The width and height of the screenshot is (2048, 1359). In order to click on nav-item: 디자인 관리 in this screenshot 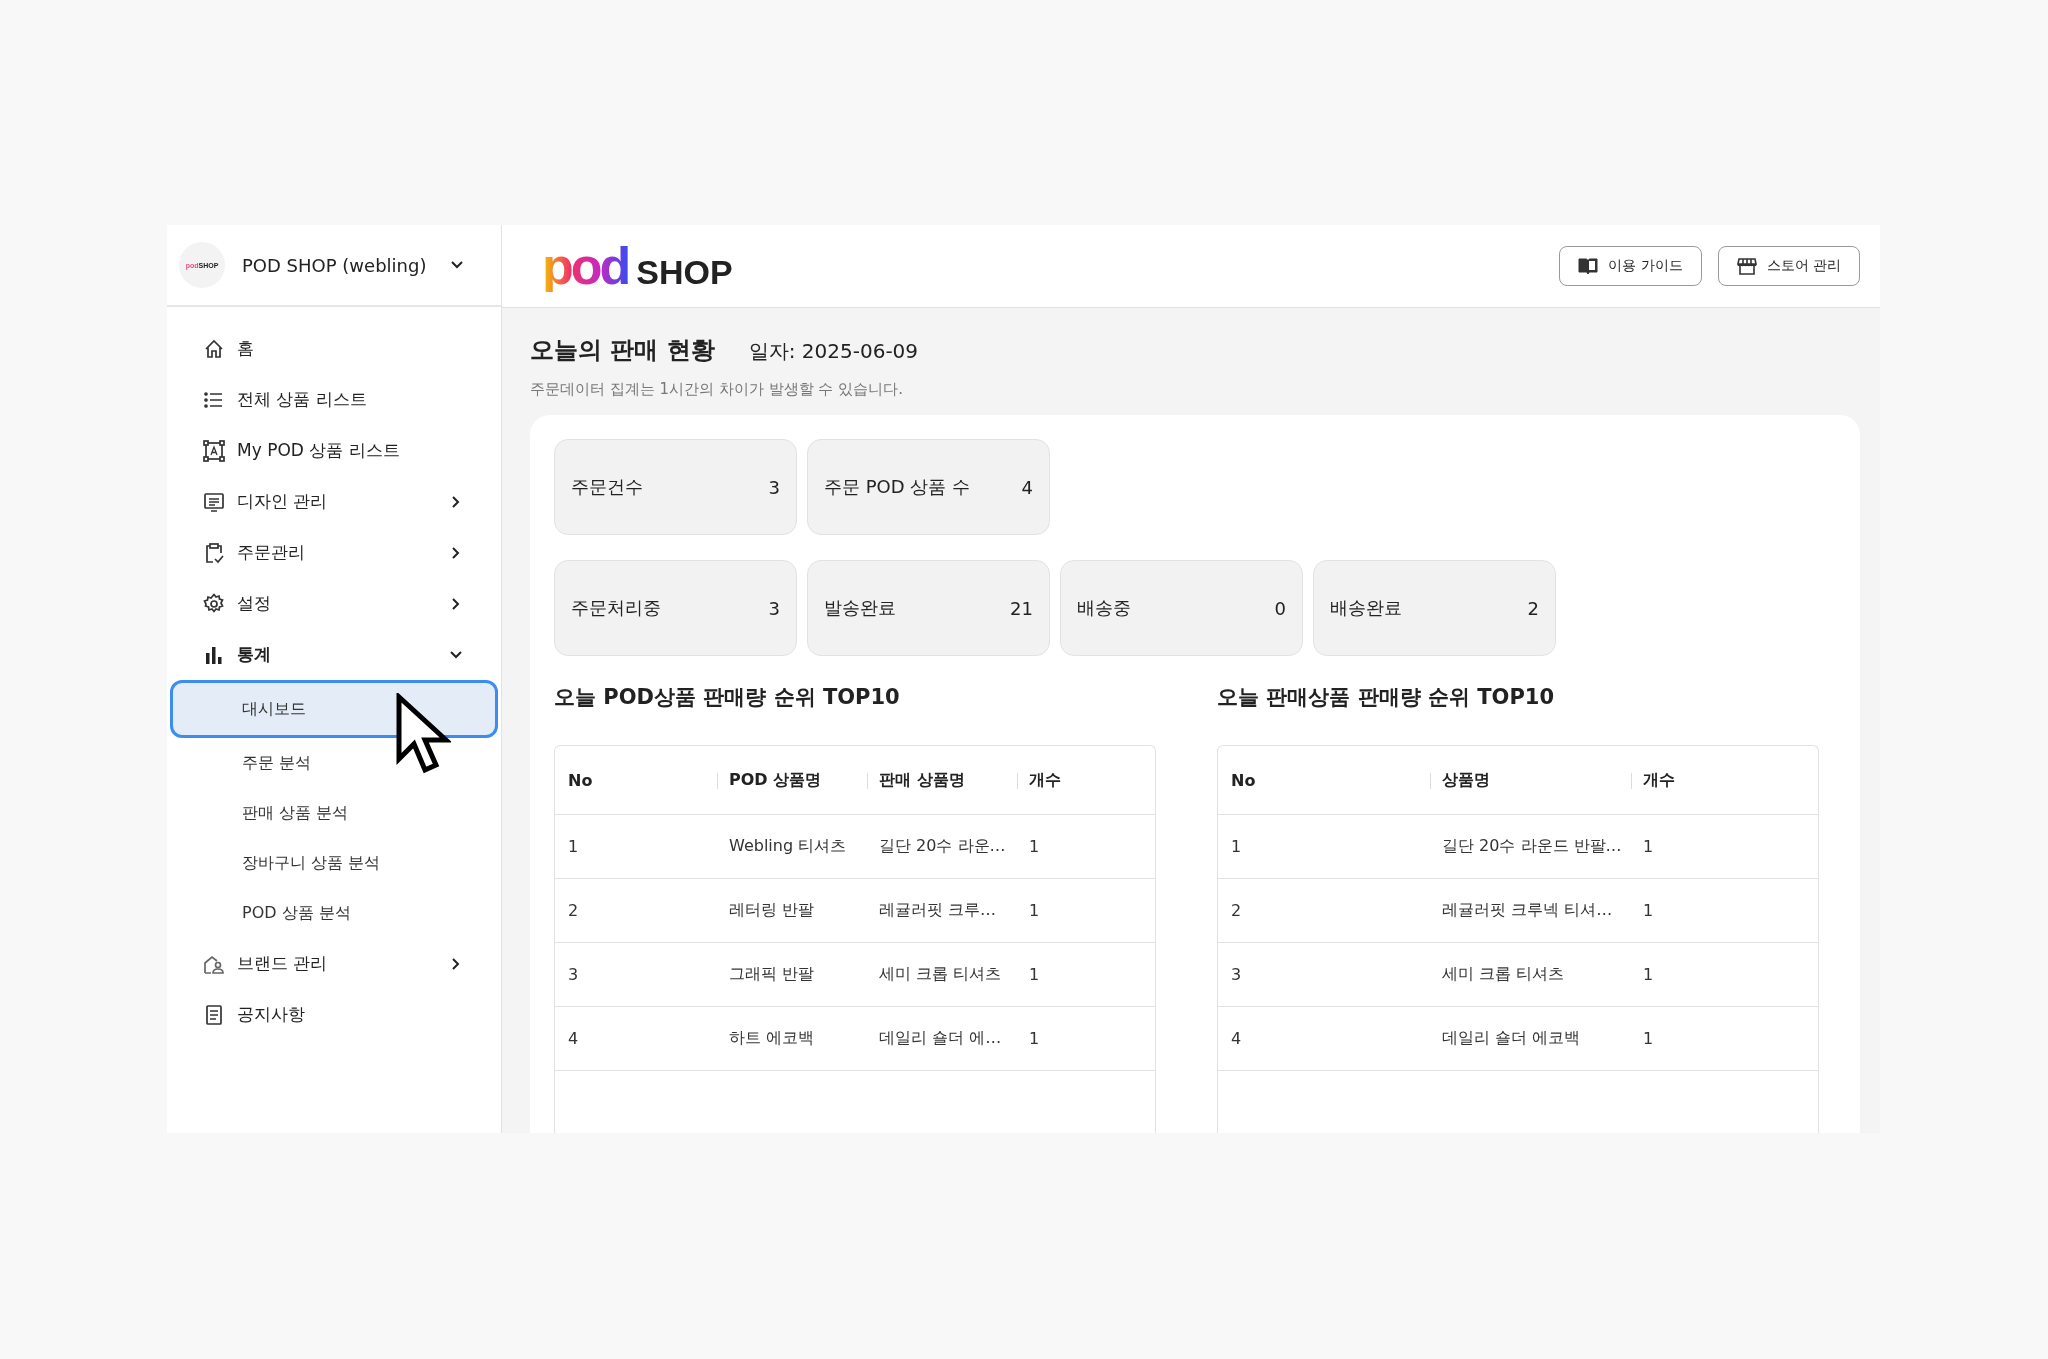, I will do `click(334, 501)`.